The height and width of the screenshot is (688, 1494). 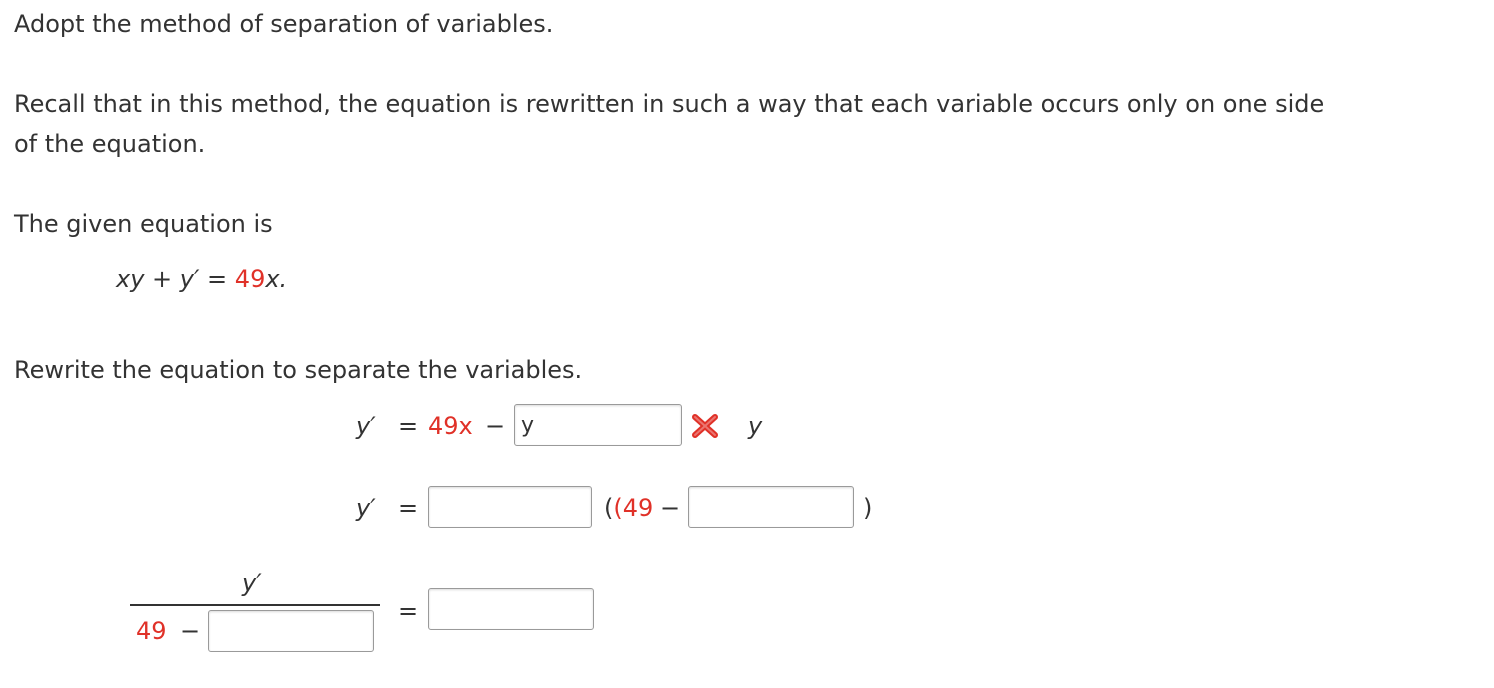 I want to click on step2-lhs: y′, so click(x=366, y=508).